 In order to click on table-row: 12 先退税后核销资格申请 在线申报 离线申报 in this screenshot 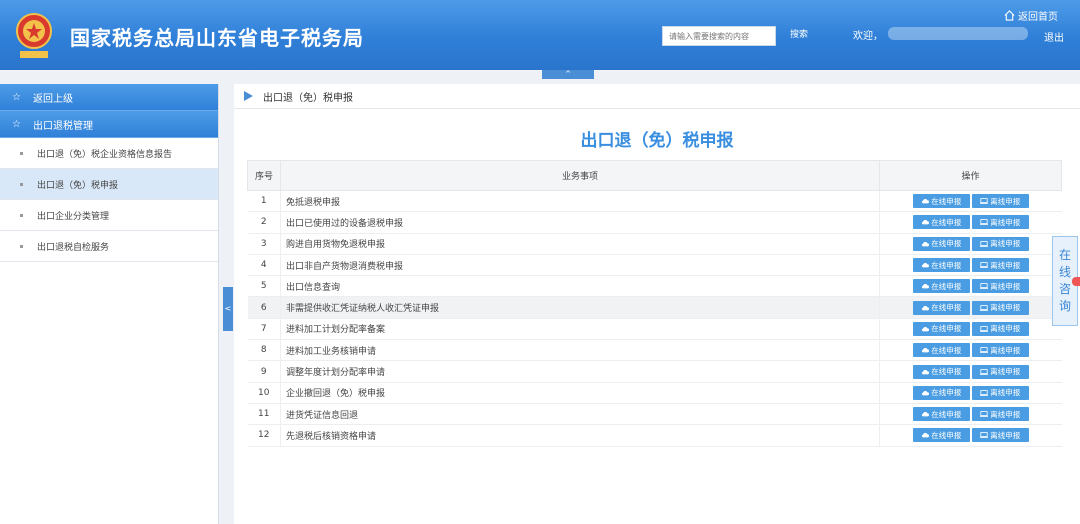, I will do `click(654, 435)`.